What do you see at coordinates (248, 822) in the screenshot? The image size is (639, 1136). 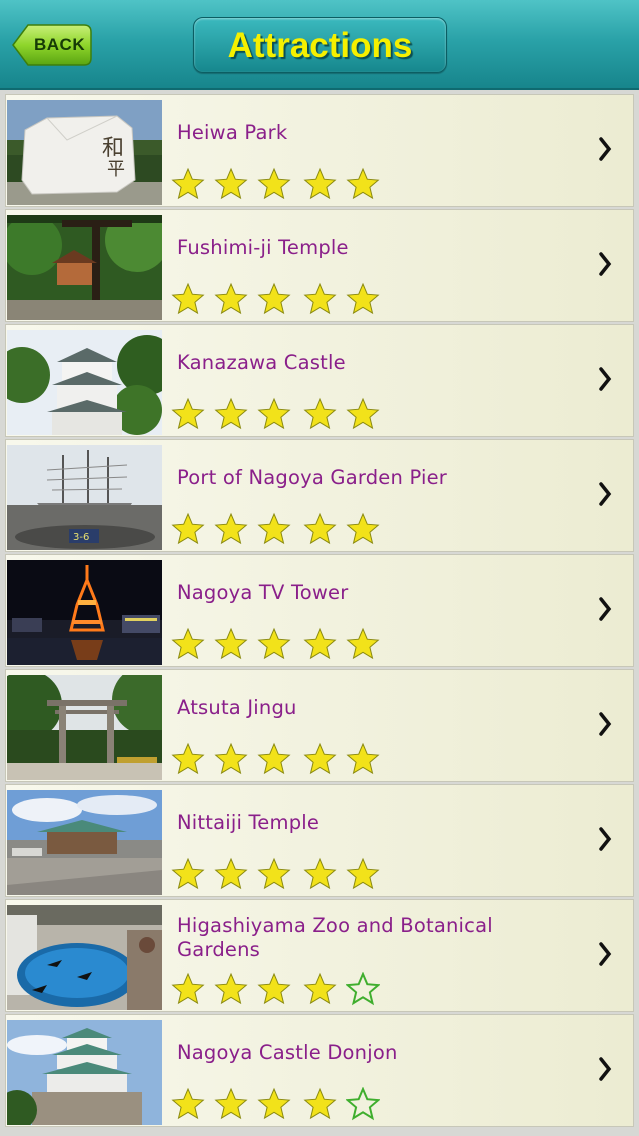 I see `attraction-name: Nittaiji Temple` at bounding box center [248, 822].